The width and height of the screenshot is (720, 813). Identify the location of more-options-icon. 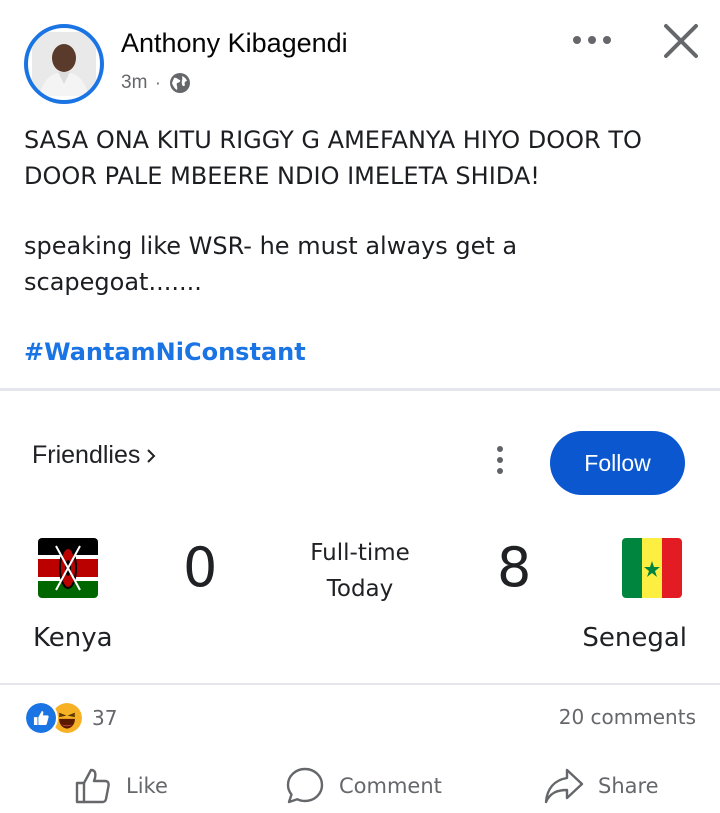
(592, 40).